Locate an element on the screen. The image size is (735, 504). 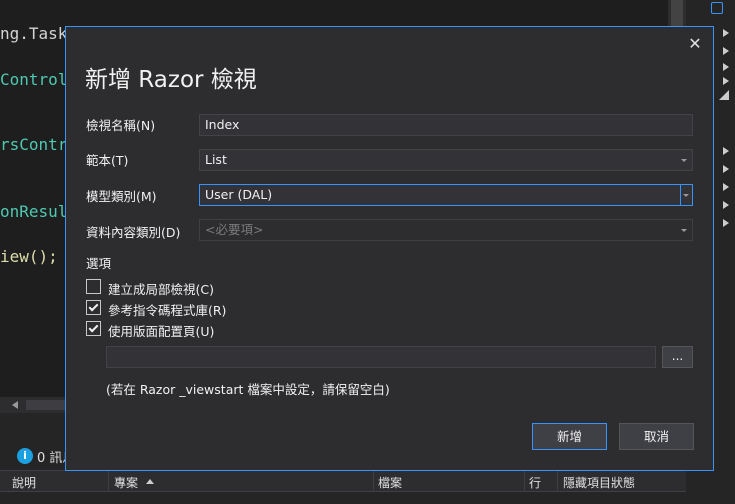
model-class-label: 模型類別(M) is located at coordinates (121, 196).